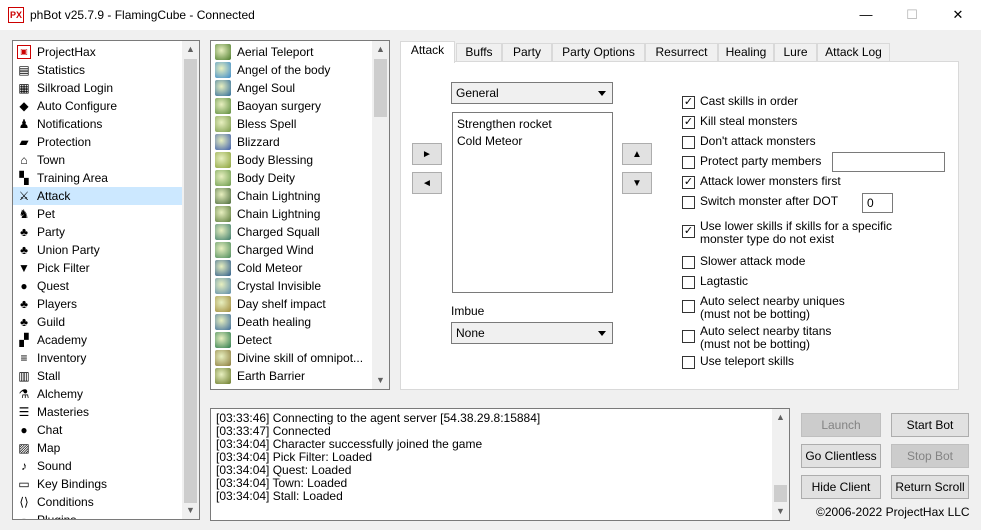  Describe the element at coordinates (98, 448) in the screenshot. I see `sidebar-item-map: ▨ Map` at that location.